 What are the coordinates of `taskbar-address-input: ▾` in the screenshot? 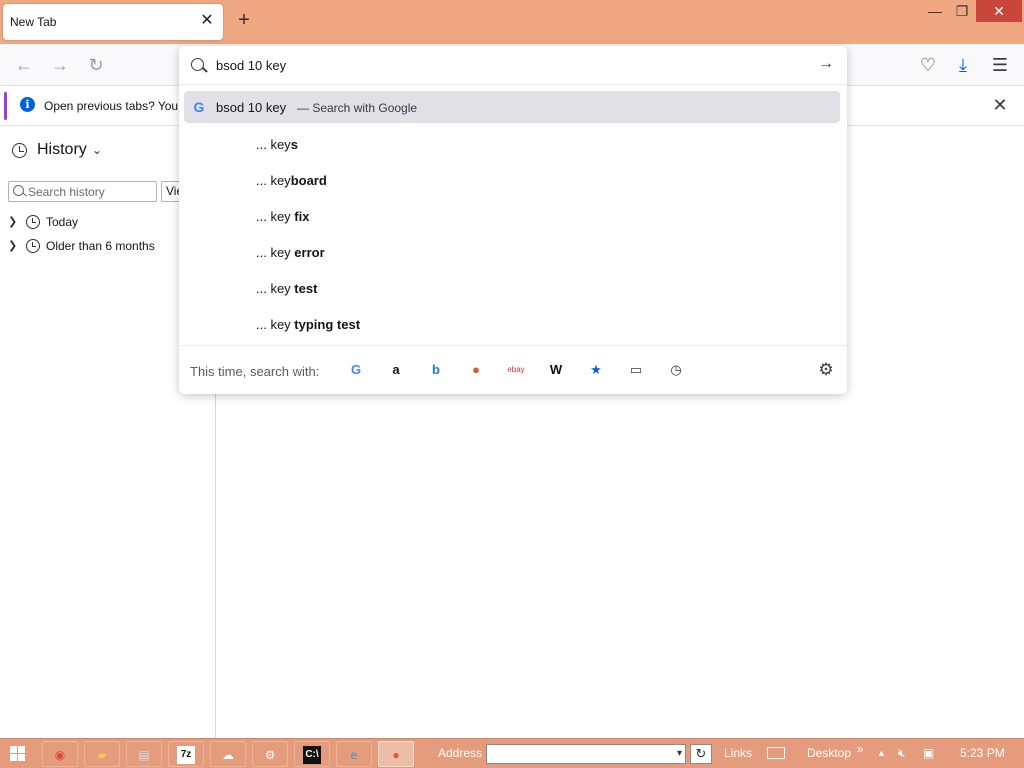 It's located at (586, 754).